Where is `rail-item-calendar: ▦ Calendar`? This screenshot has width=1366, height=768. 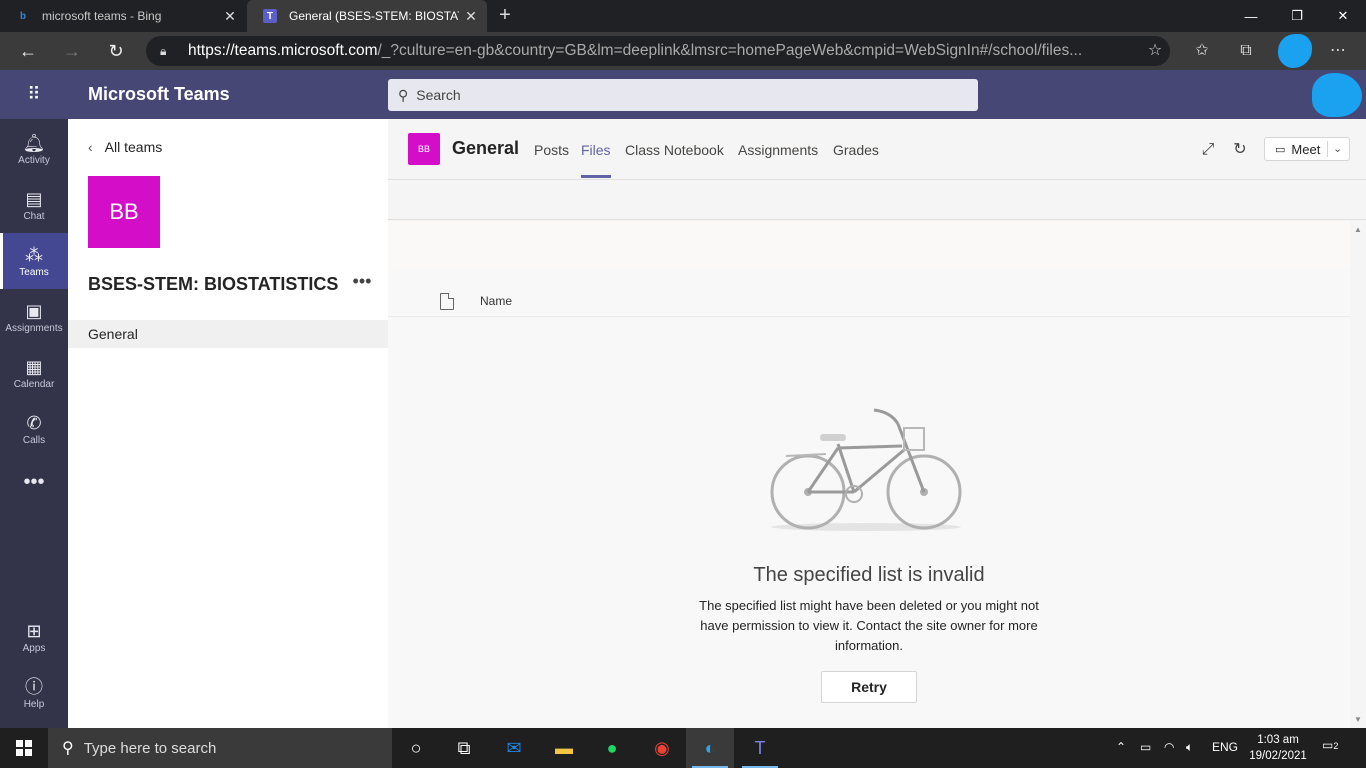
rail-item-calendar: ▦ Calendar is located at coordinates (34, 373).